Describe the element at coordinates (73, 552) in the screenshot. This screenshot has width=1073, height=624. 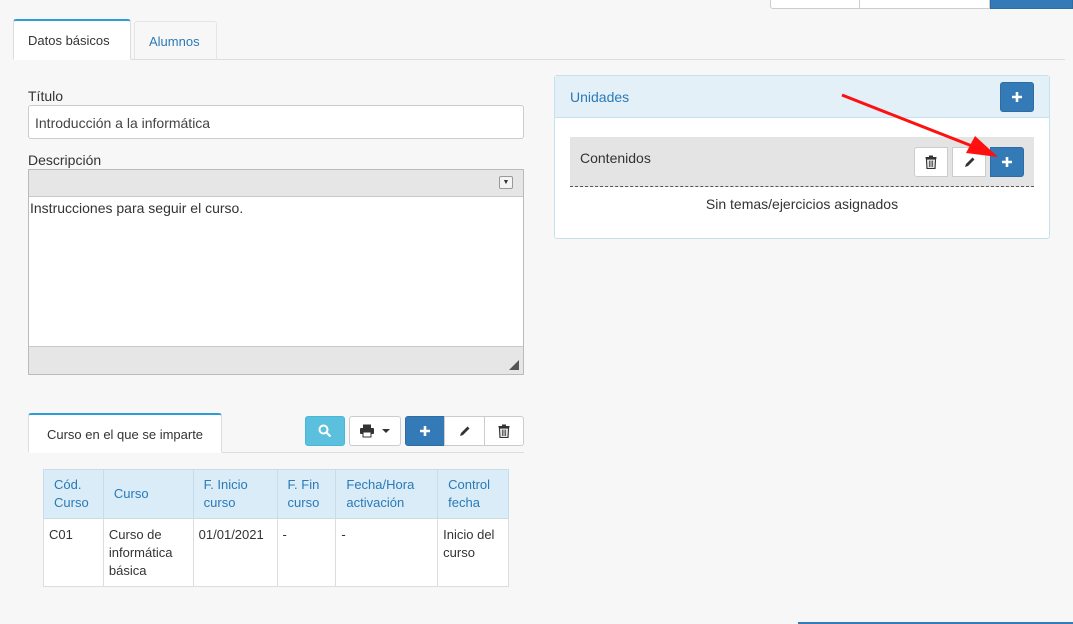
I see `table-cell: C01` at that location.